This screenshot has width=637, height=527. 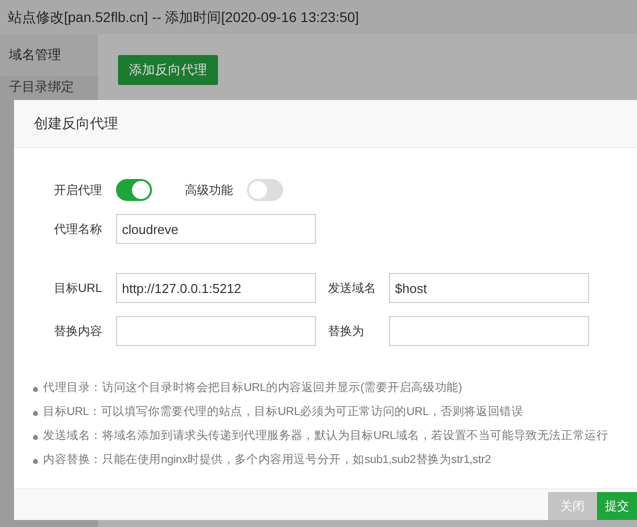 What do you see at coordinates (76, 123) in the screenshot?
I see `dialog-title: 创建反向代理` at bounding box center [76, 123].